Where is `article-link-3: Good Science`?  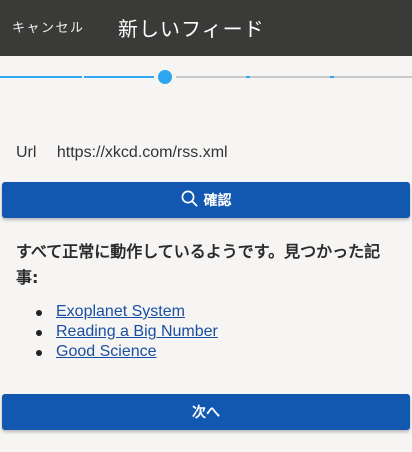
article-link-3: Good Science is located at coordinates (106, 352).